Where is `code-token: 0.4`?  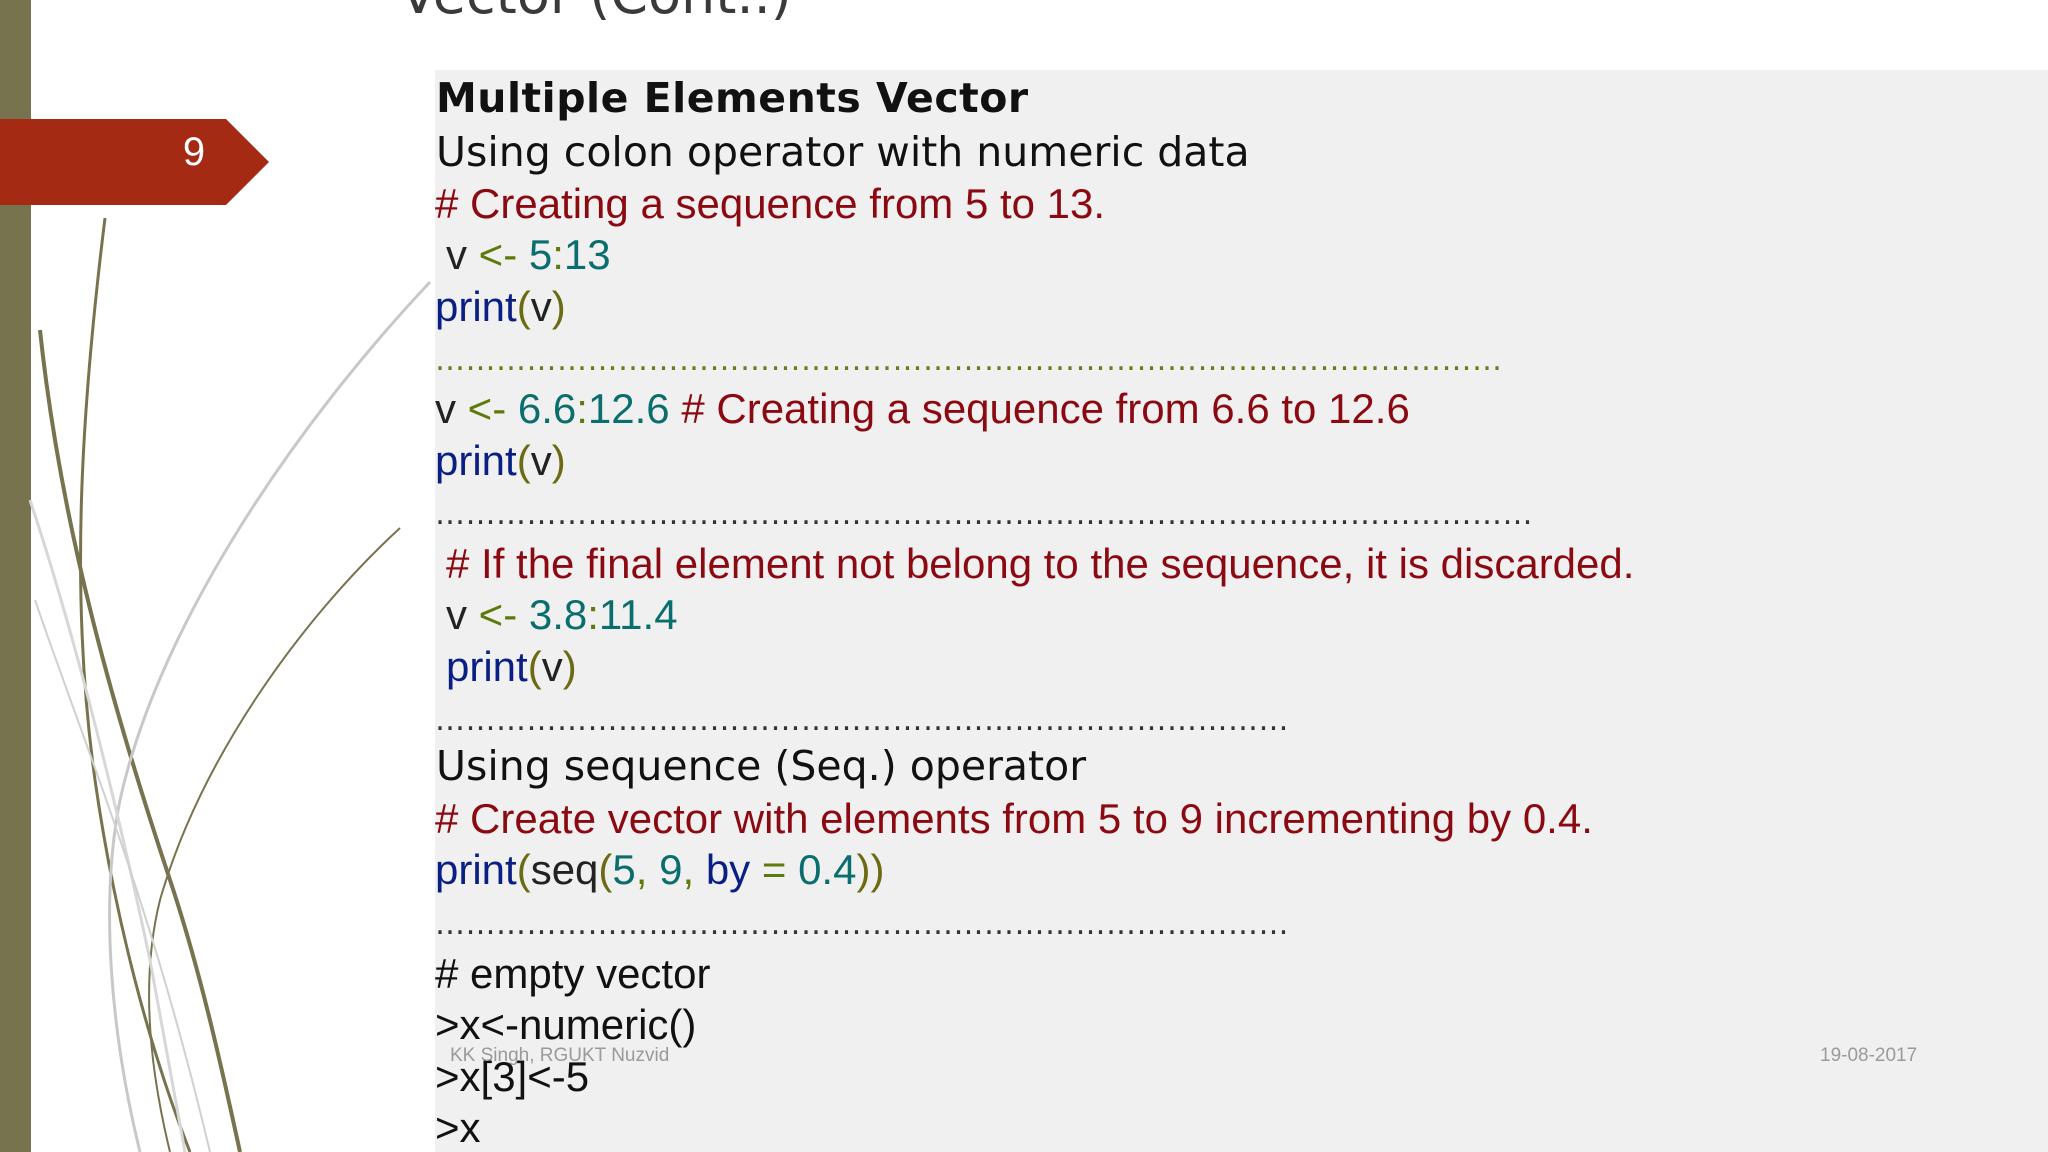 code-token: 0.4 is located at coordinates (827, 869).